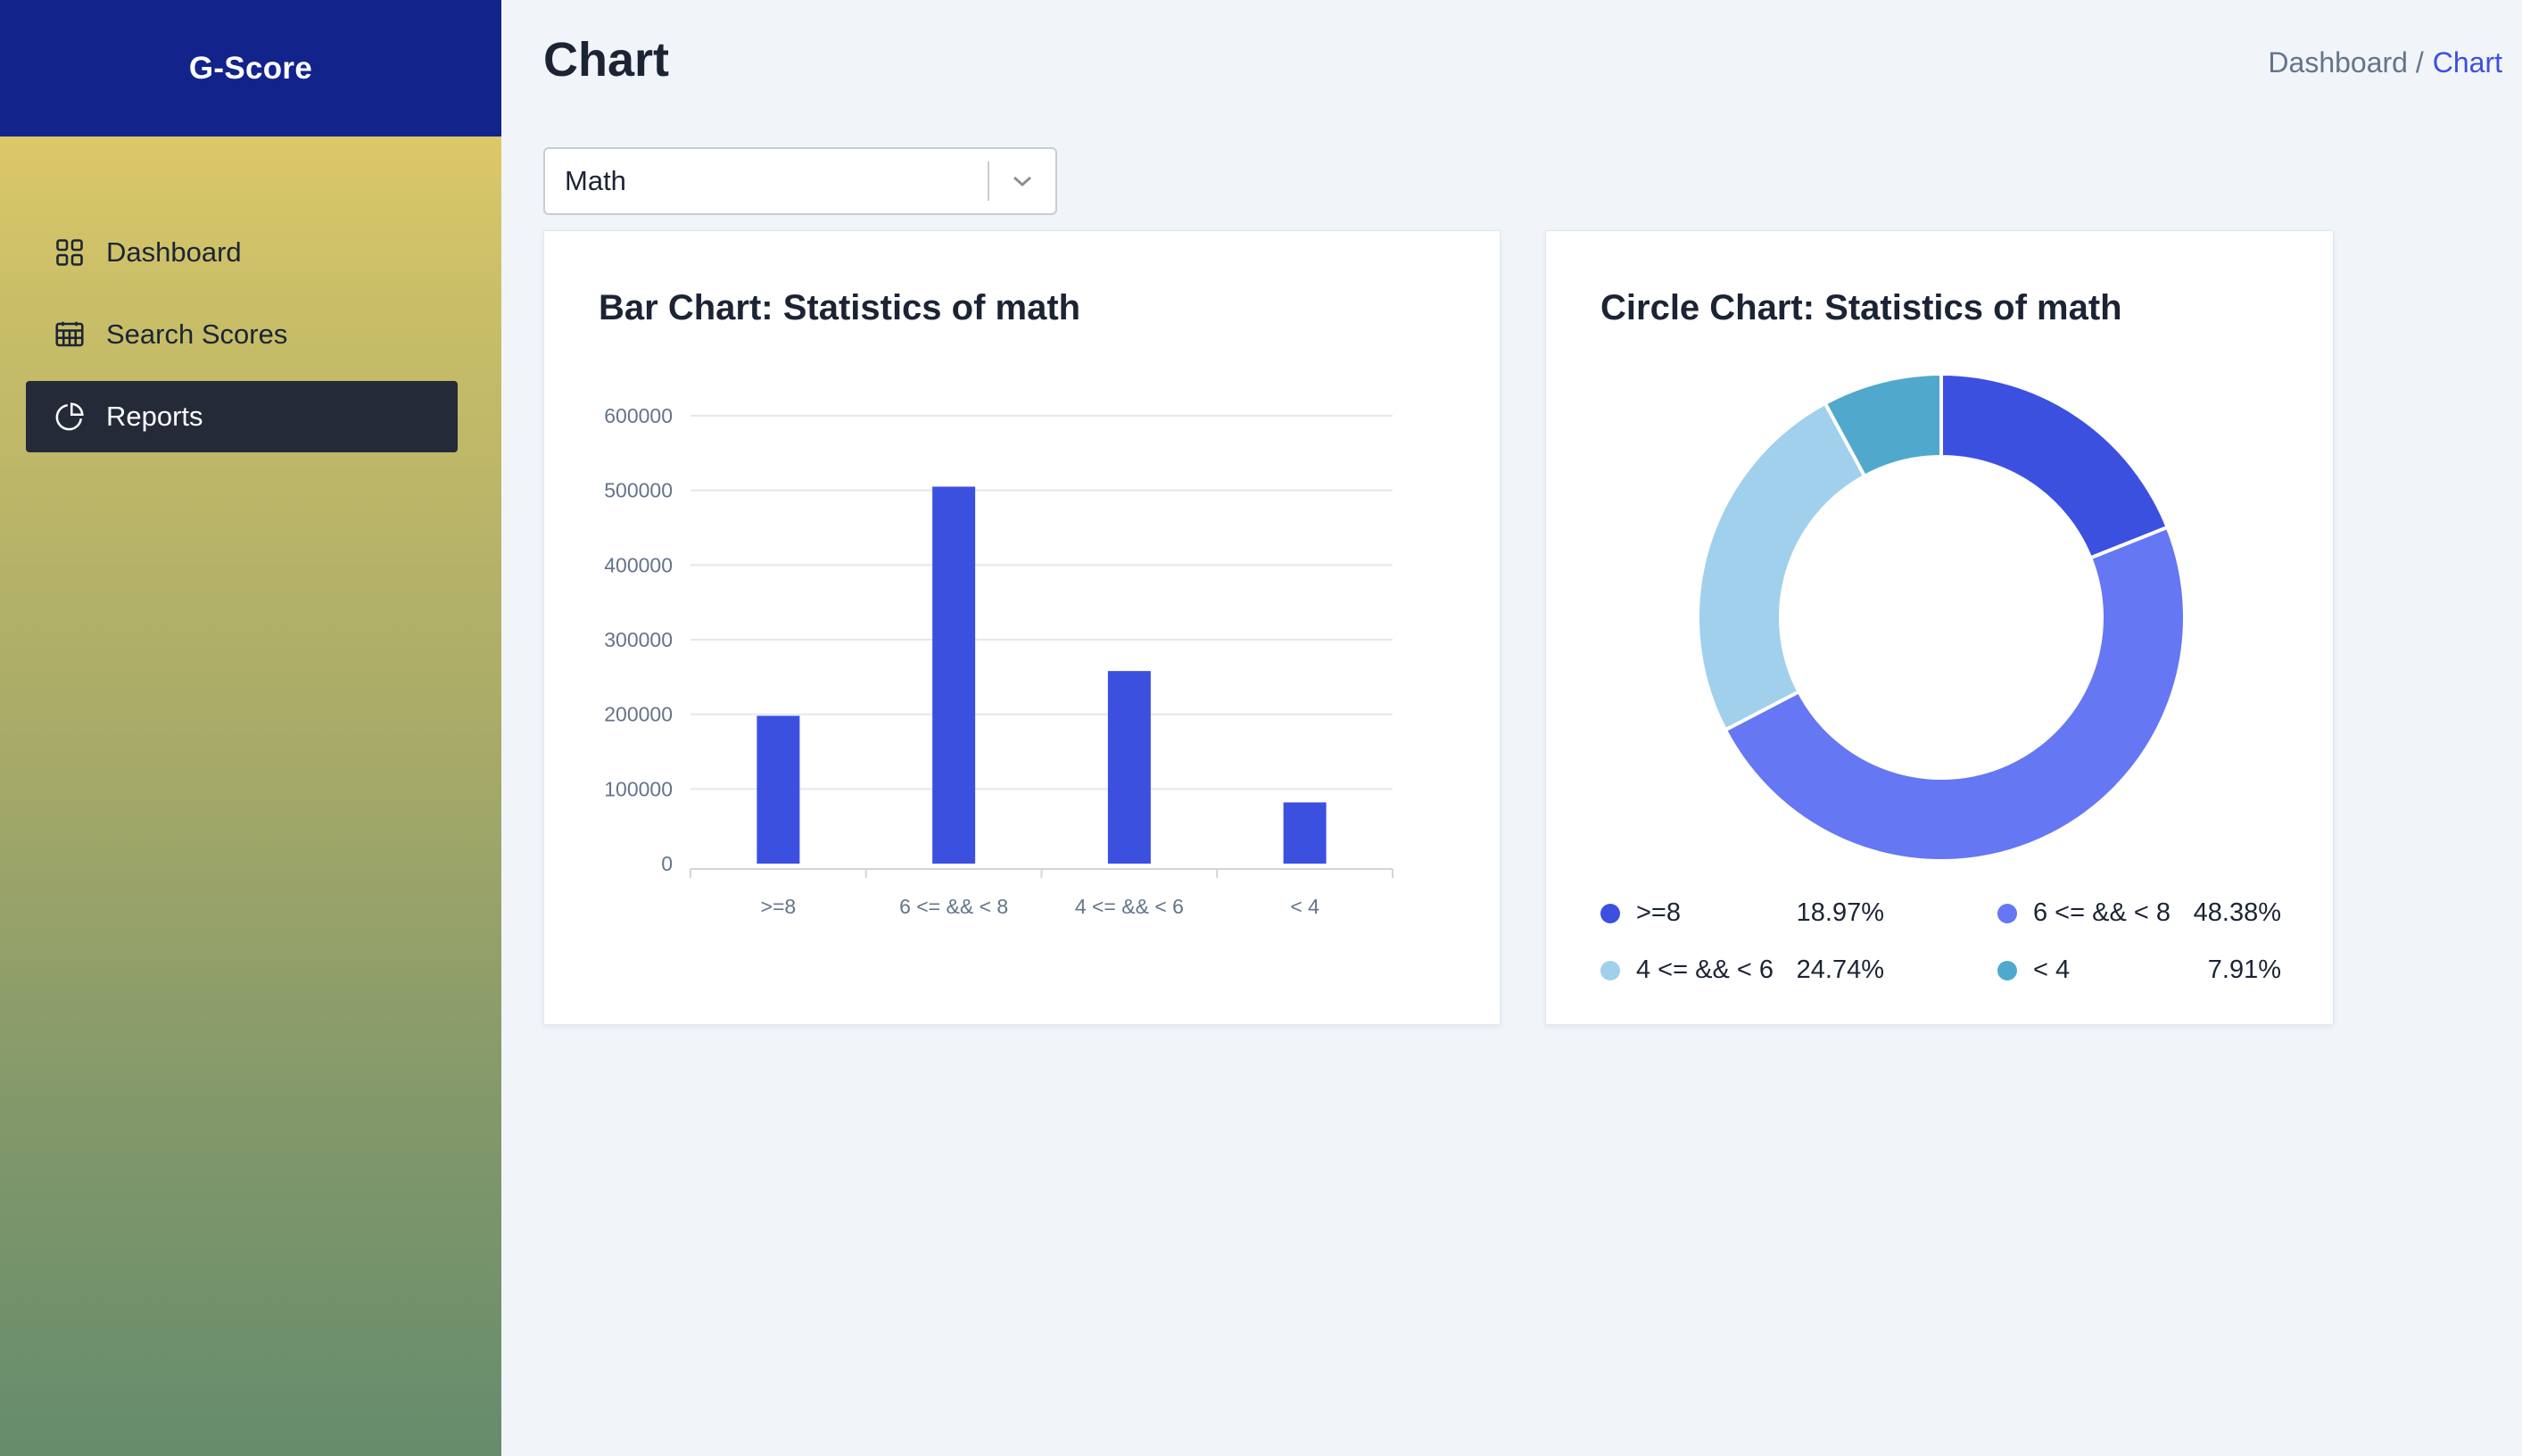 The image size is (2522, 1456). I want to click on sidebar-item-dashboard: Dashboard, so click(242, 253).